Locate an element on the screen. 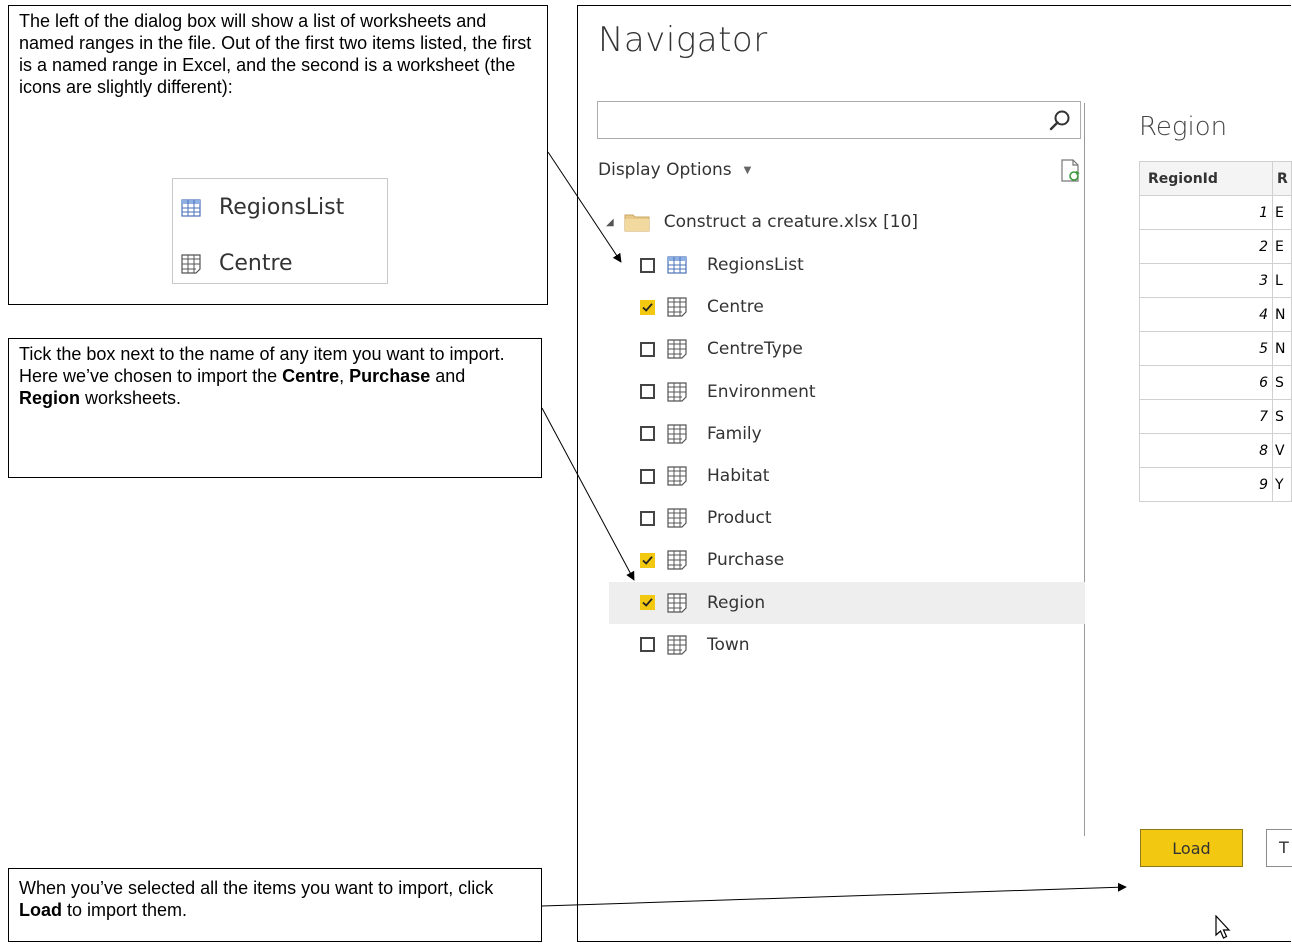  arrow-tick is located at coordinates (588, 494).